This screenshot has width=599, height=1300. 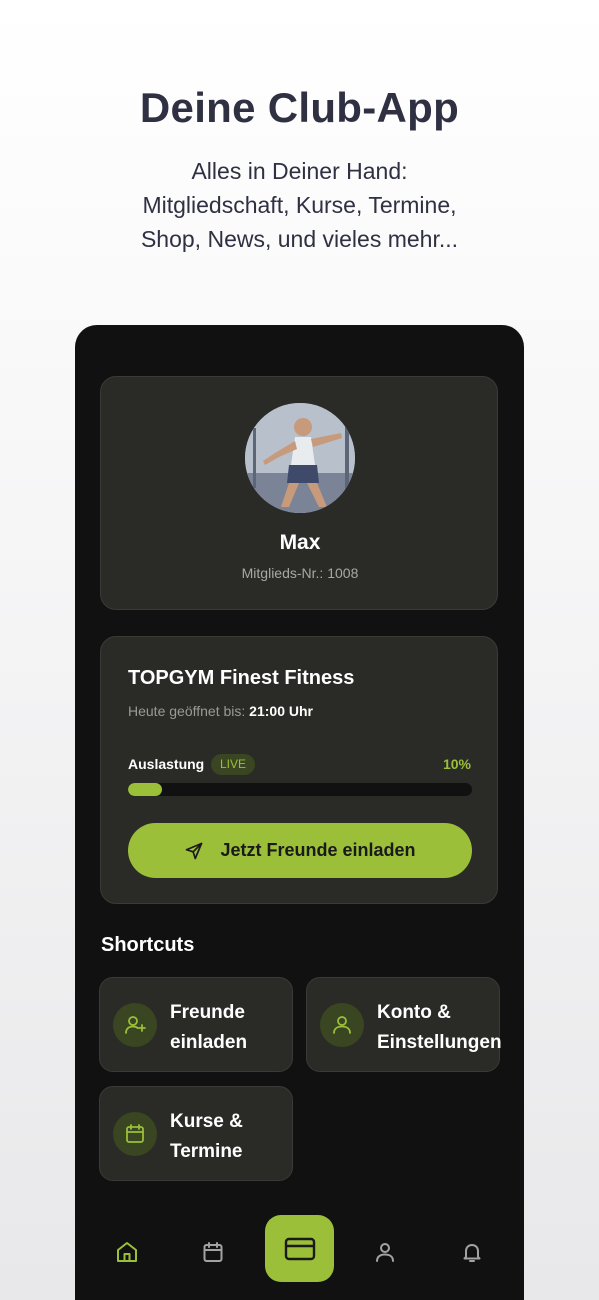 I want to click on member-number: Mitglieds-Nr.: 1008, so click(x=300, y=573).